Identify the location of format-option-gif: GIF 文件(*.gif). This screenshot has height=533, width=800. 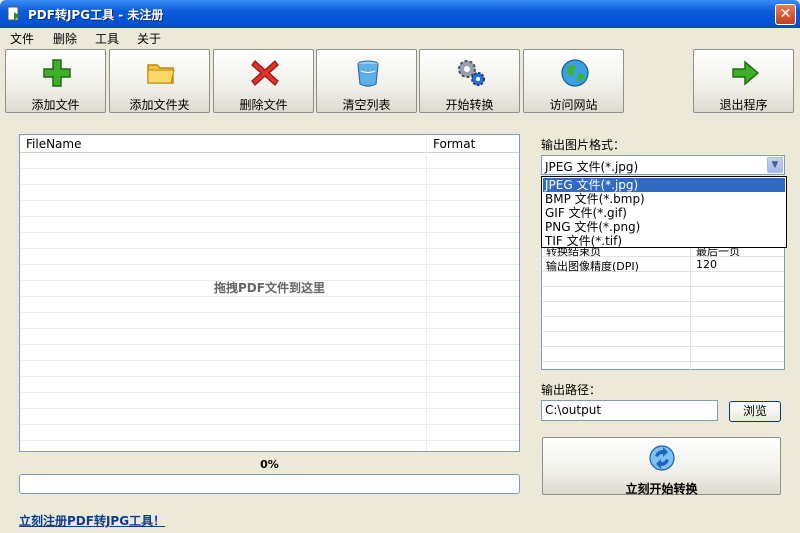
(664, 213).